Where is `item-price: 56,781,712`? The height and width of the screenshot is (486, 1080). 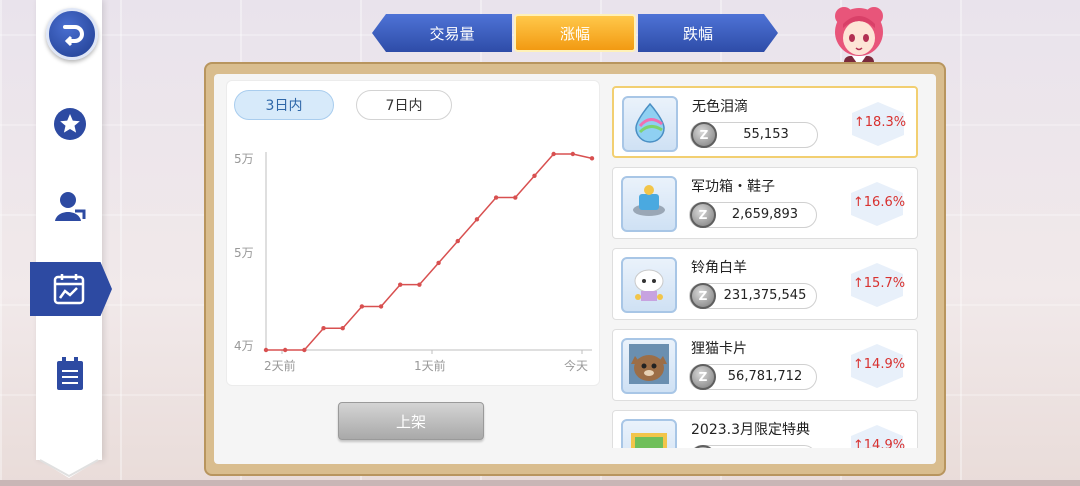
item-price: 56,781,712 is located at coordinates (765, 376).